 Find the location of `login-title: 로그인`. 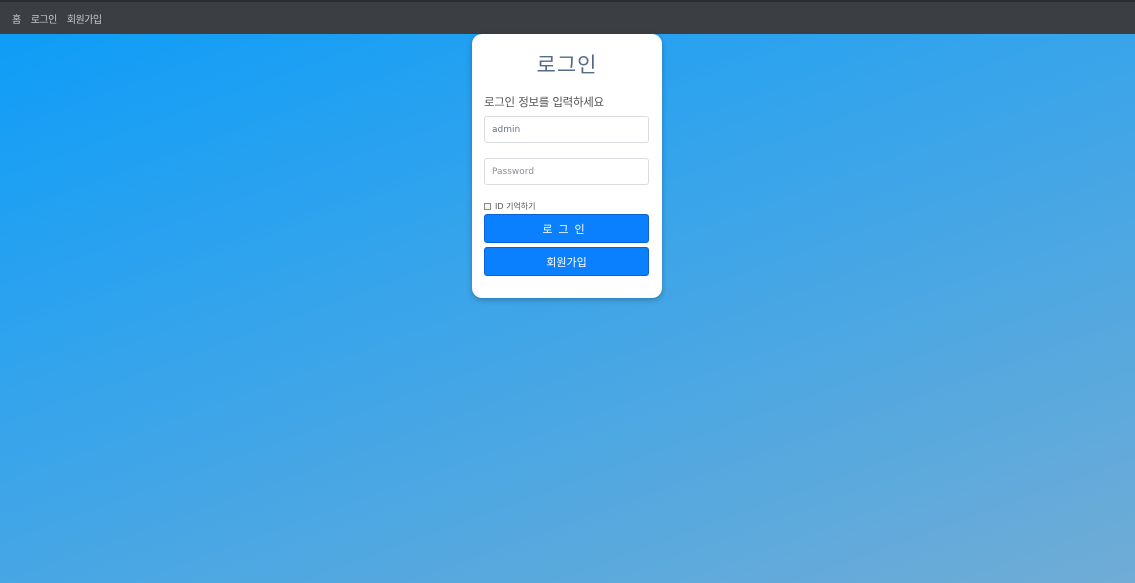

login-title: 로그인 is located at coordinates (567, 65).